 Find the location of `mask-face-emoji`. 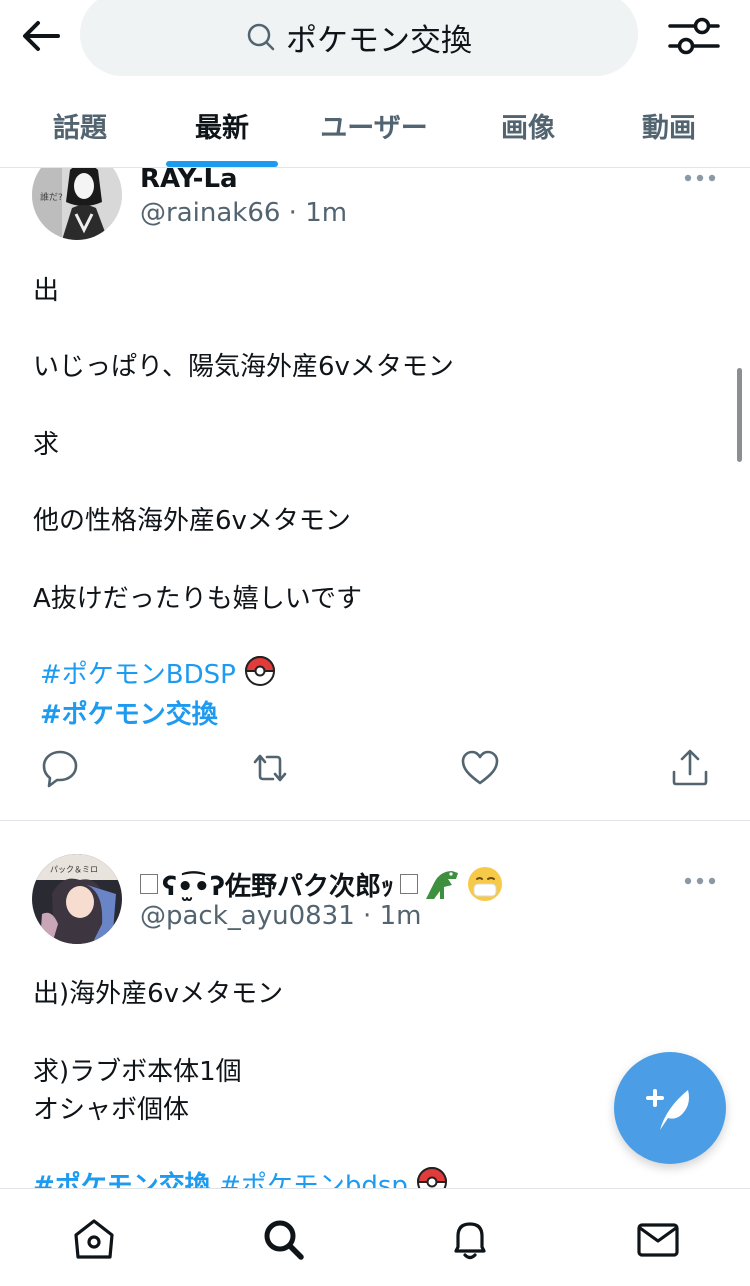

mask-face-emoji is located at coordinates (485, 884).